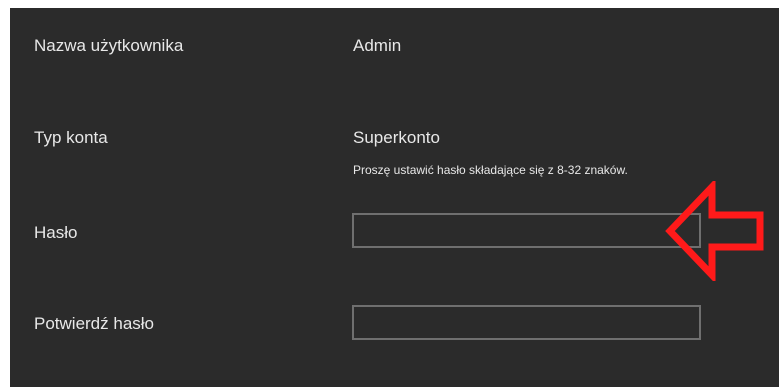 The width and height of the screenshot is (779, 387). Describe the element at coordinates (526, 230) in the screenshot. I see `password-input` at that location.